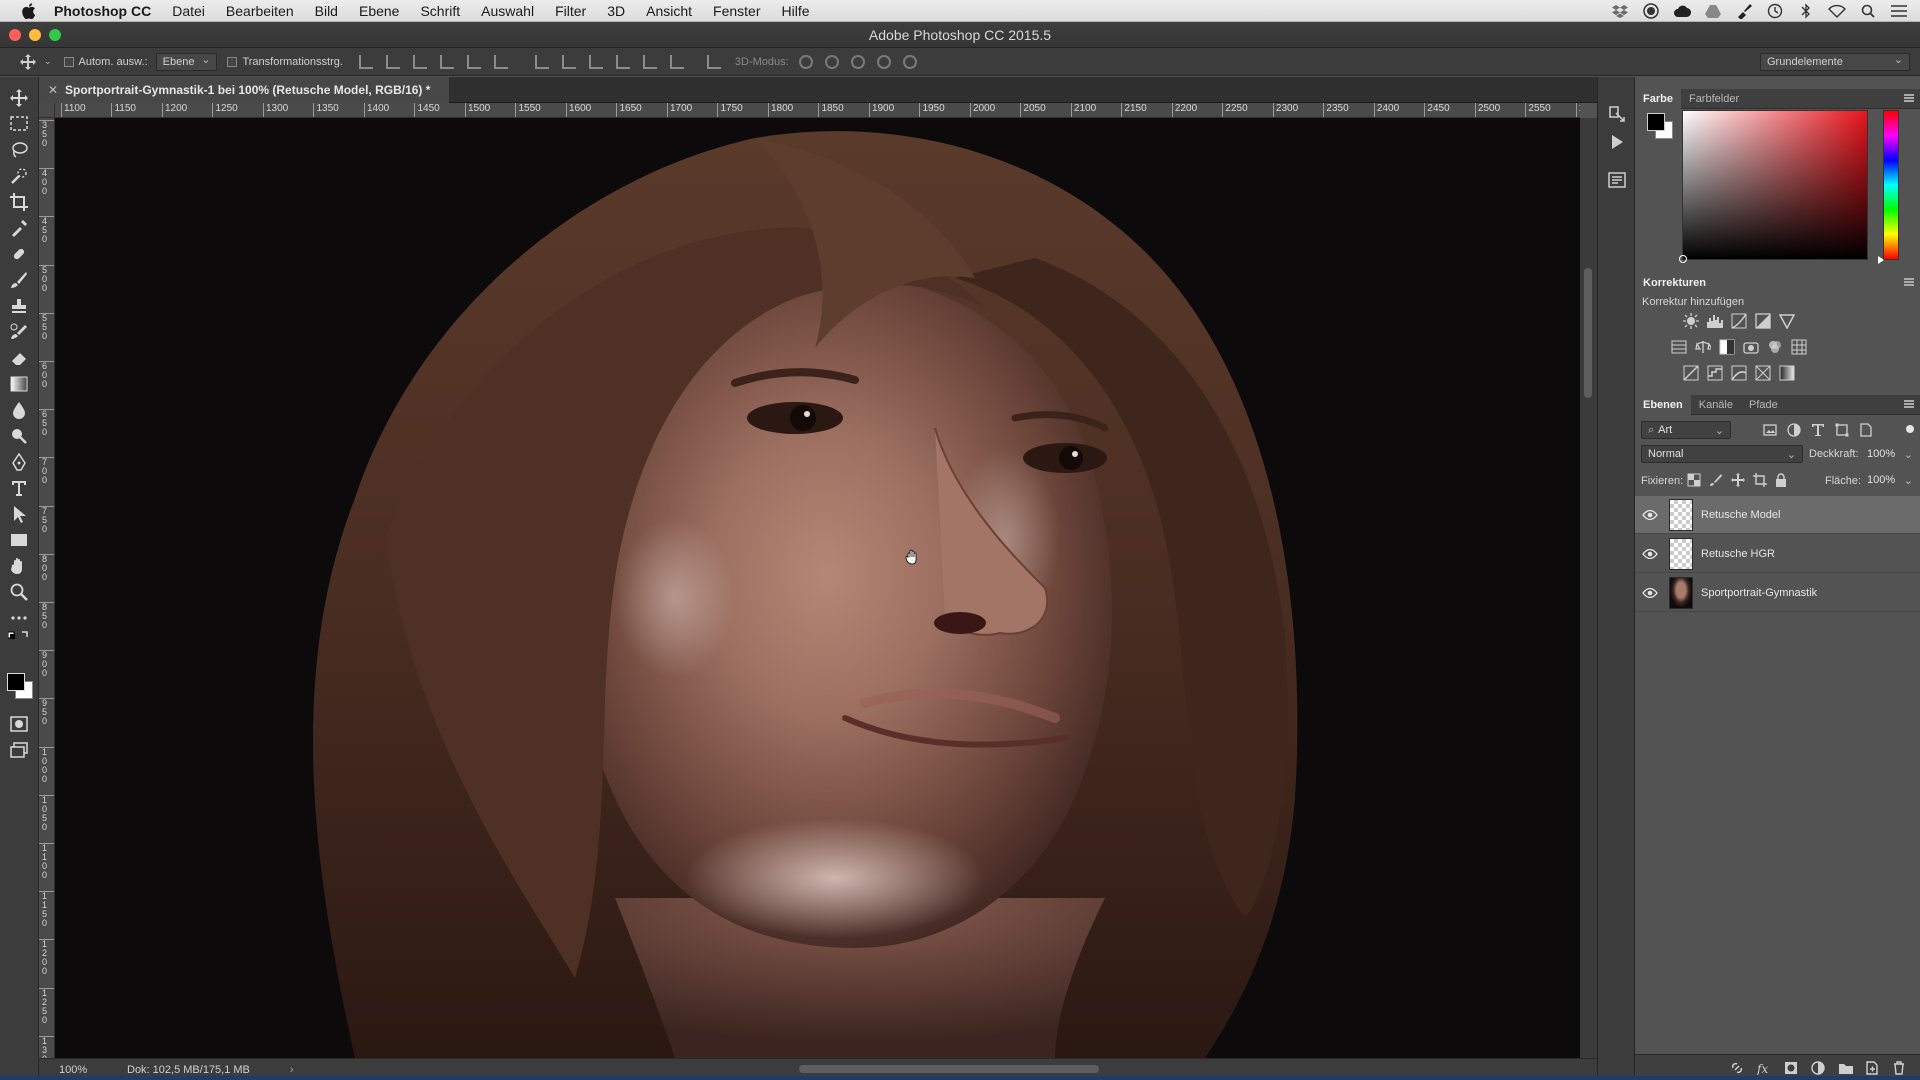 Image resolution: width=1920 pixels, height=1080 pixels. What do you see at coordinates (1691, 321) in the screenshot?
I see `brightness-contrast-icon` at bounding box center [1691, 321].